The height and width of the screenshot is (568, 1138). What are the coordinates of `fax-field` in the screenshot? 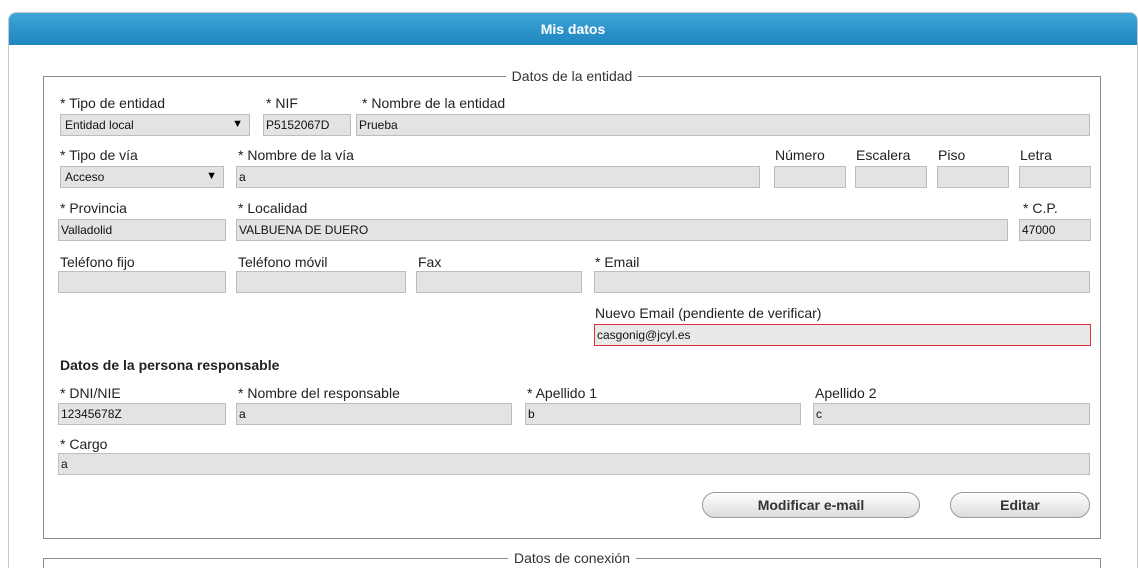 It's located at (499, 282).